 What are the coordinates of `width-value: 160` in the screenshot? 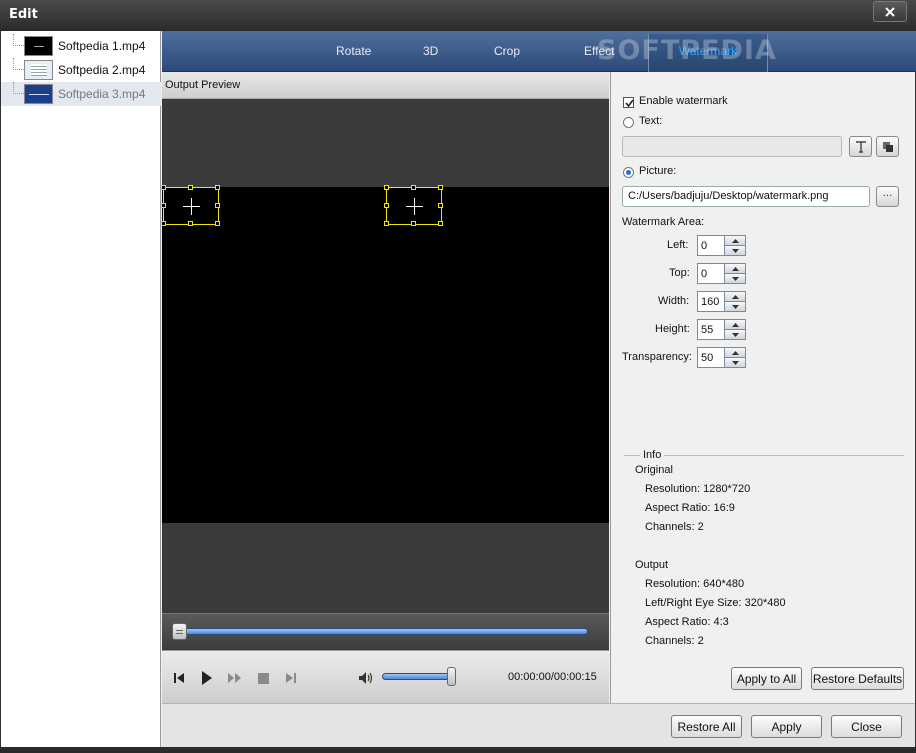 It's located at (711, 301).